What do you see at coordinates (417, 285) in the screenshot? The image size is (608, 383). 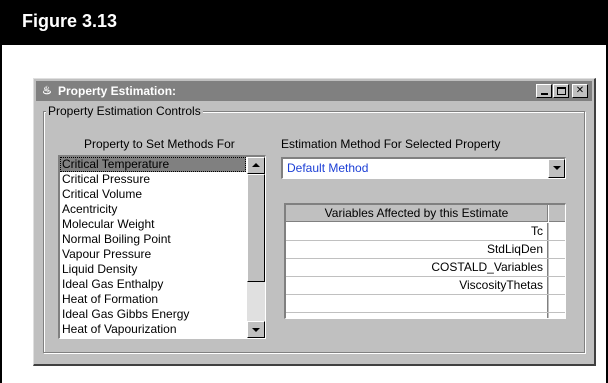 I see `variable-cell: ViscosityThetas` at bounding box center [417, 285].